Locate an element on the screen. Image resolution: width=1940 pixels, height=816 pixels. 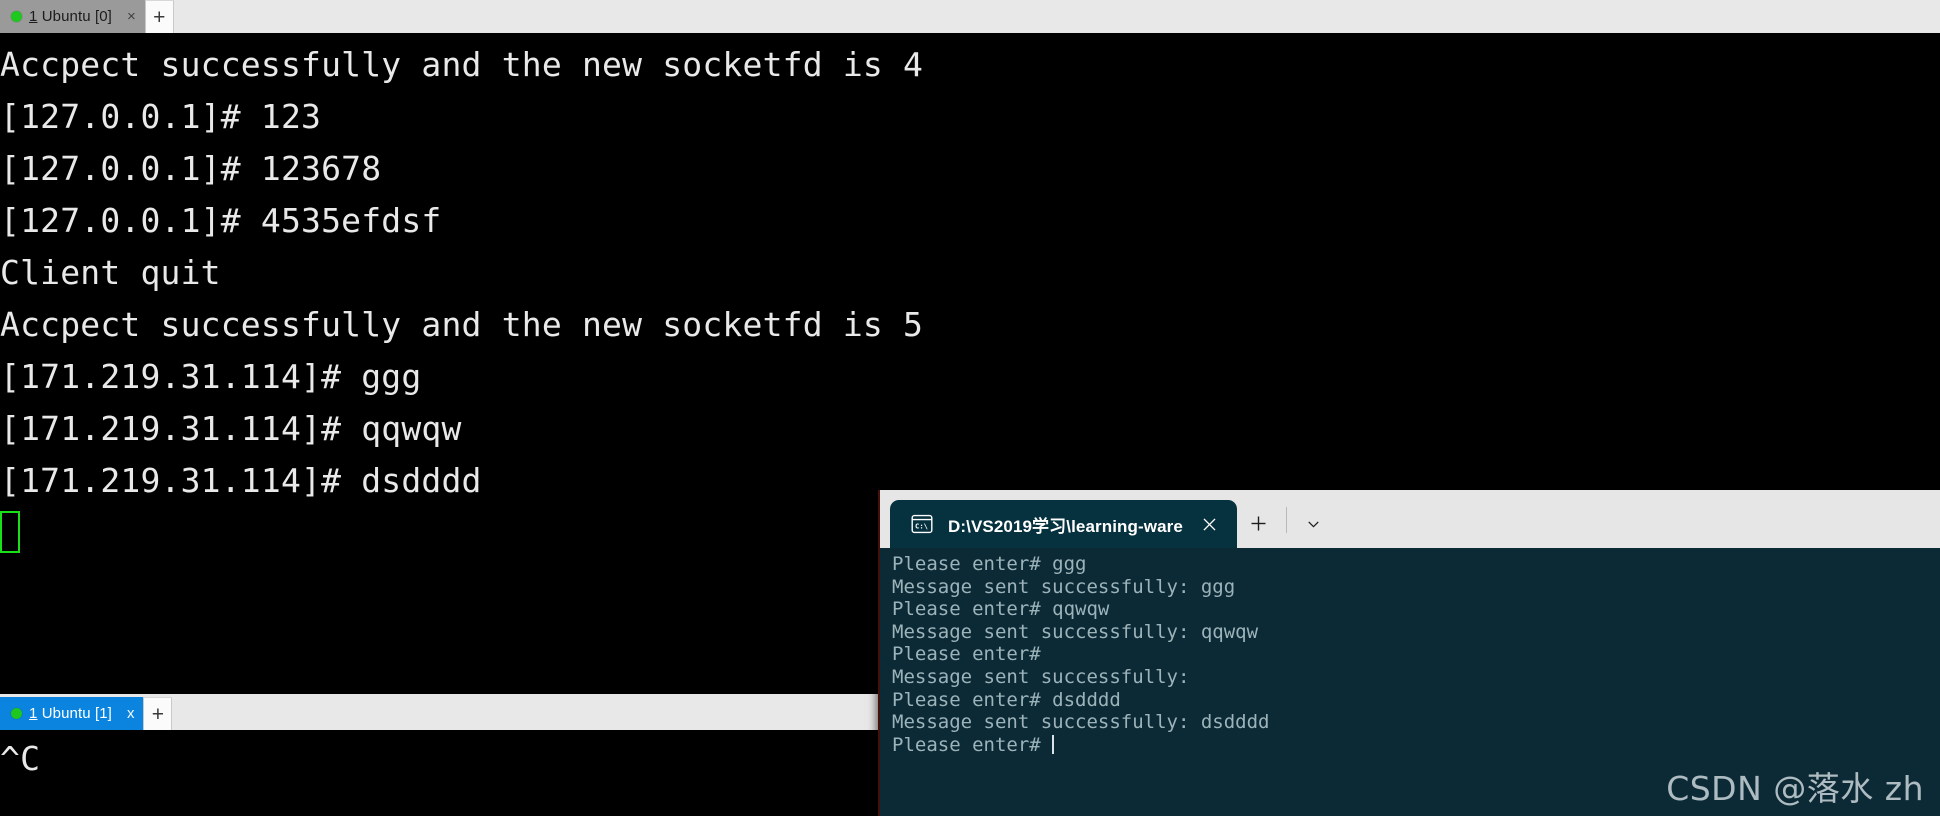
svg-text: C:\ is located at coordinates (921, 526).